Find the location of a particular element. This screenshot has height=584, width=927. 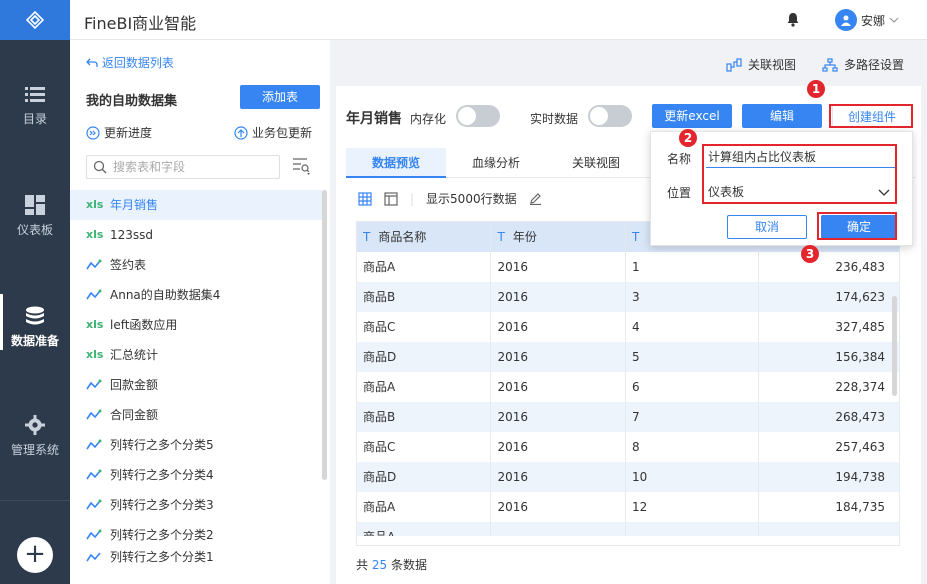

step-marker: 2 is located at coordinates (688, 138).